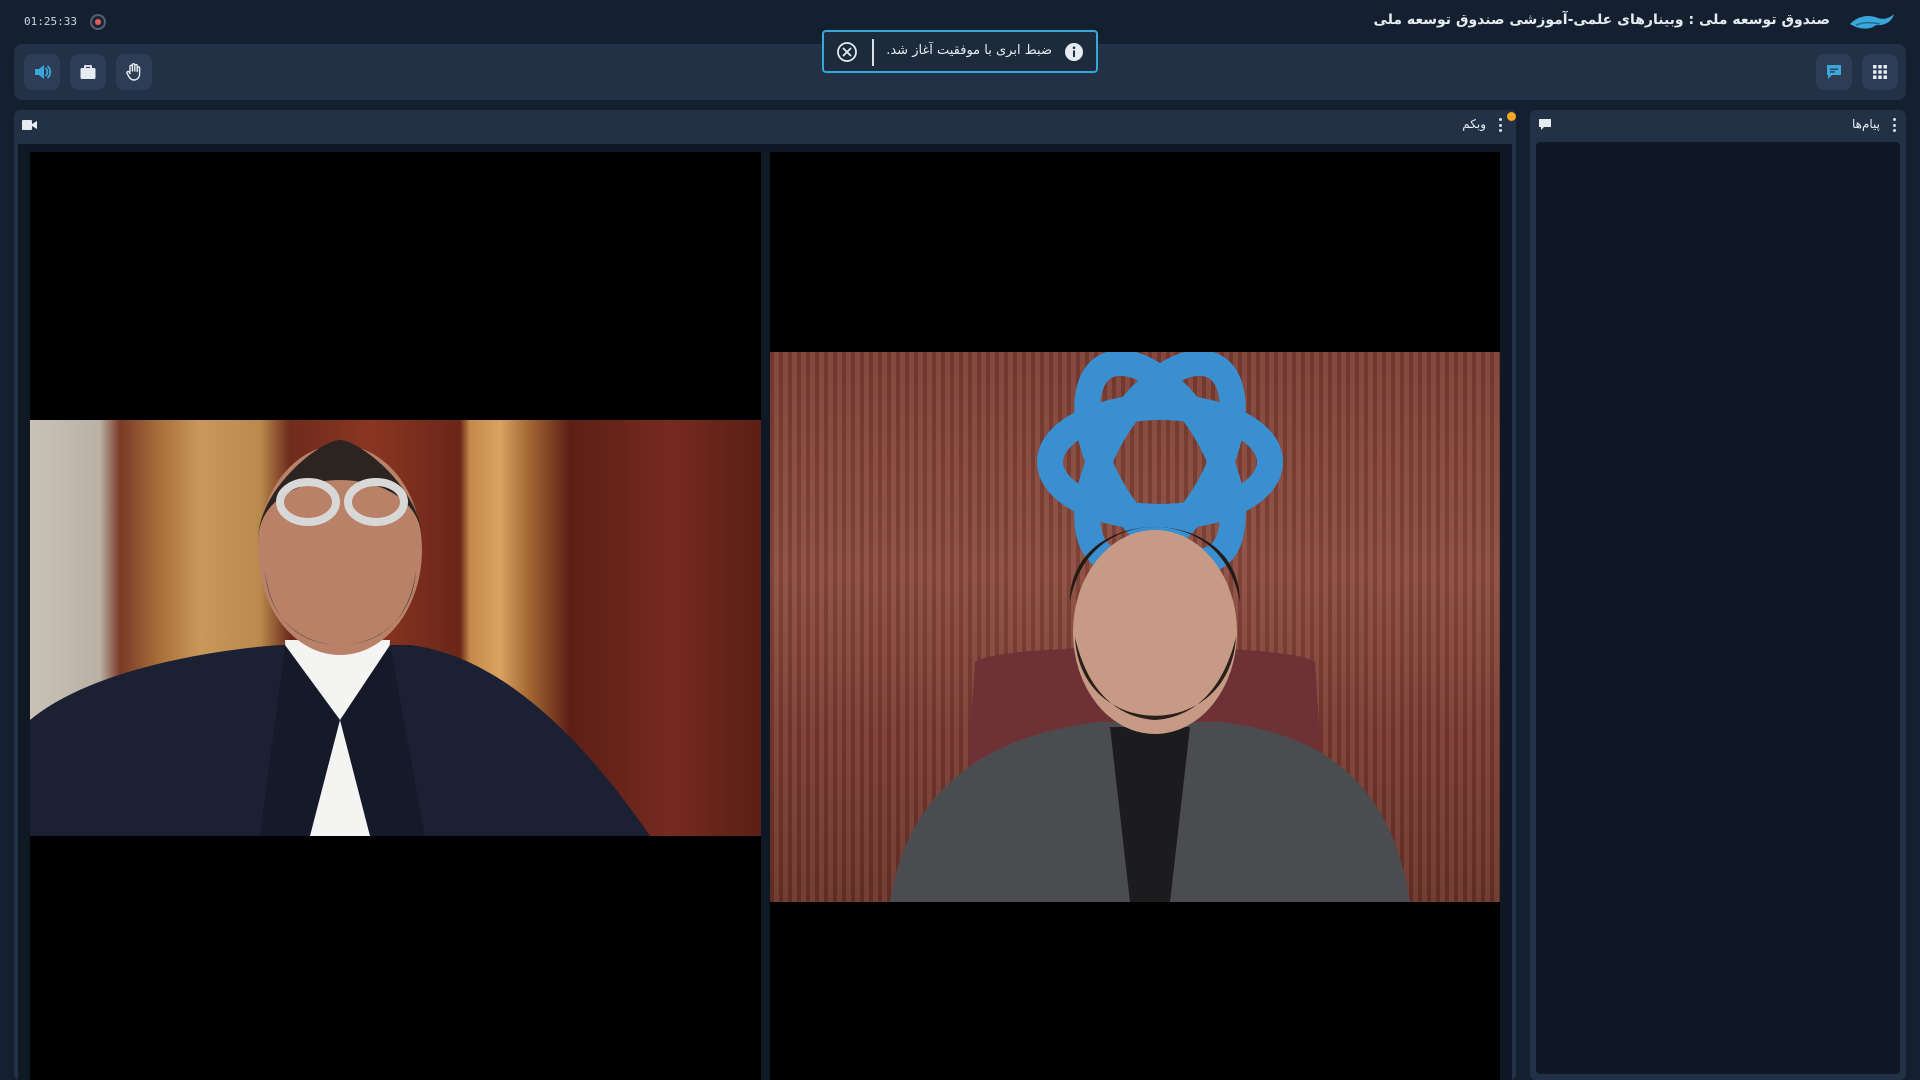  I want to click on apps-grid-icon, so click(1880, 72).